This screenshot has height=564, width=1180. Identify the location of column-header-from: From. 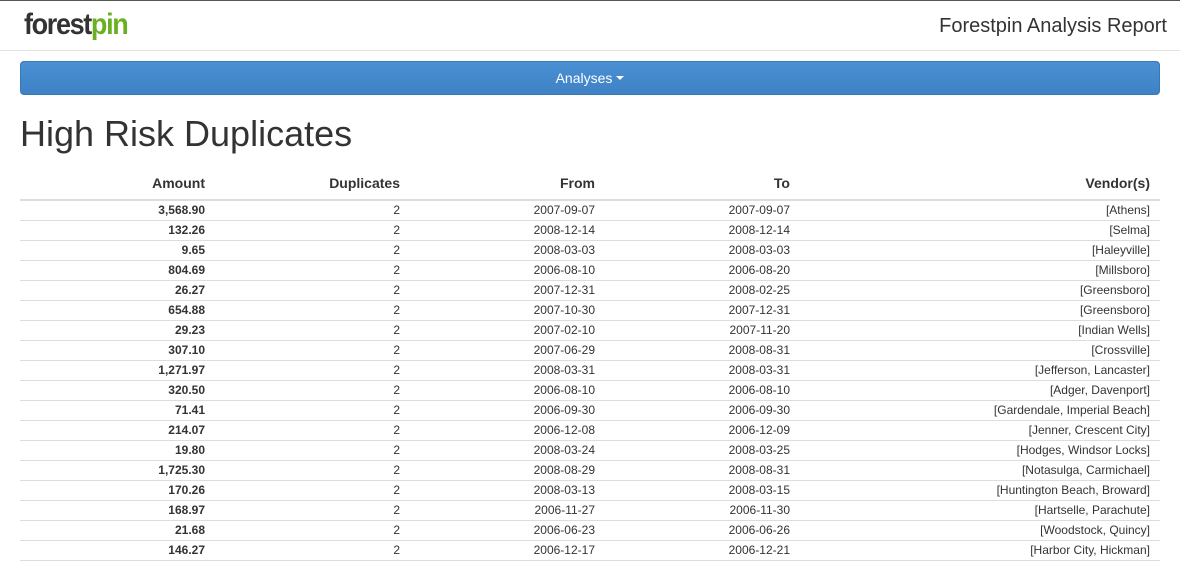
(507, 183).